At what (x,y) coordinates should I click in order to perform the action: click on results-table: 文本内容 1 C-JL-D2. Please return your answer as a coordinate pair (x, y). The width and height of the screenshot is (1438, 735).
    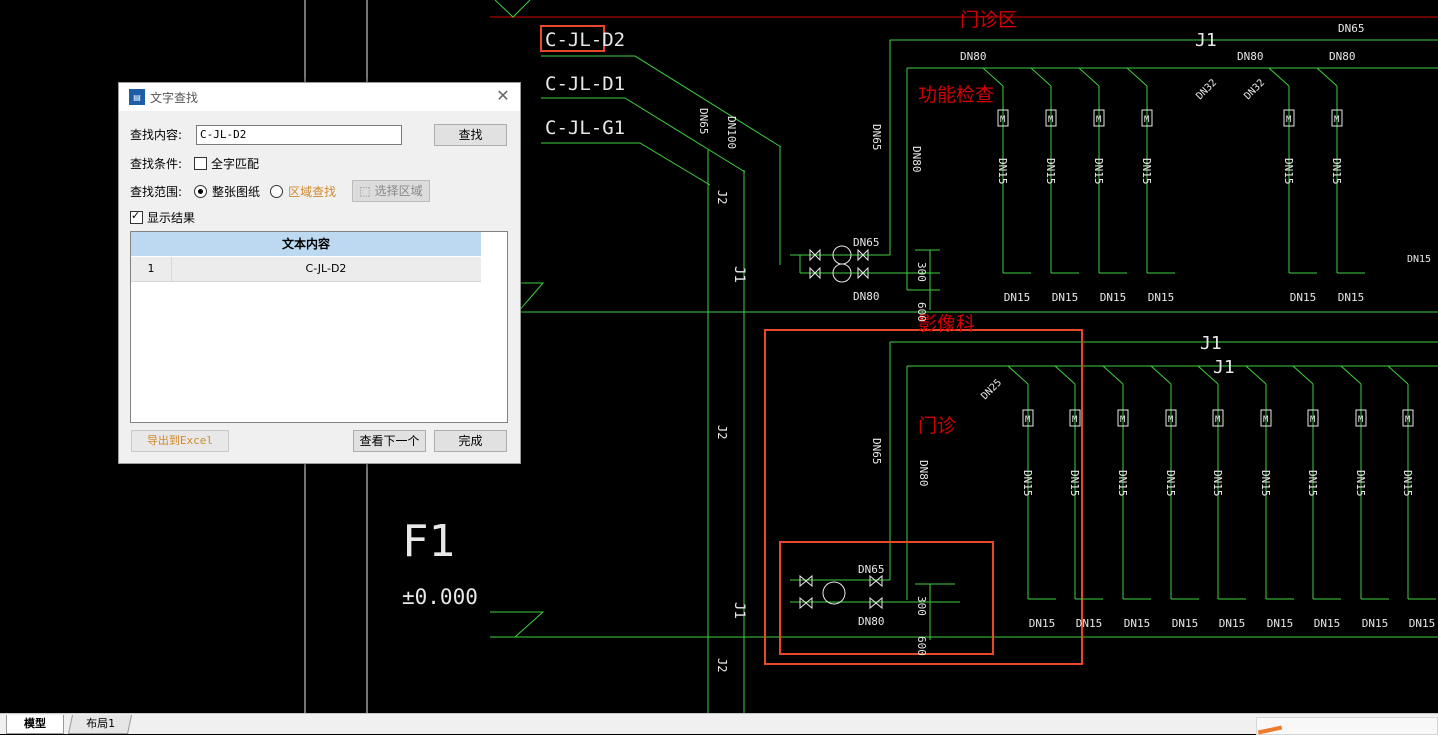
    Looking at the image, I should click on (319, 327).